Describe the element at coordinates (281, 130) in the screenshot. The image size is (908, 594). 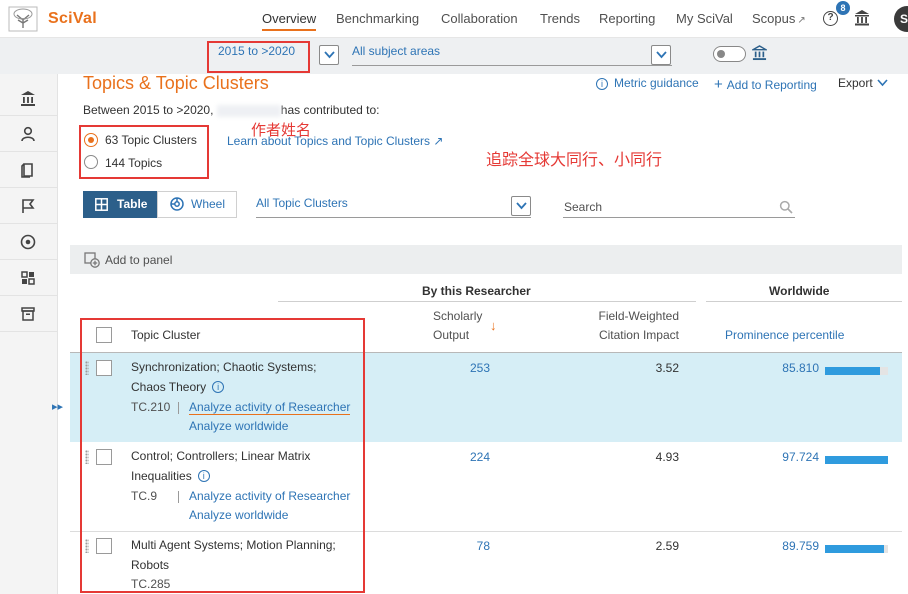
I see `annotation-author-name: 作者姓名` at that location.